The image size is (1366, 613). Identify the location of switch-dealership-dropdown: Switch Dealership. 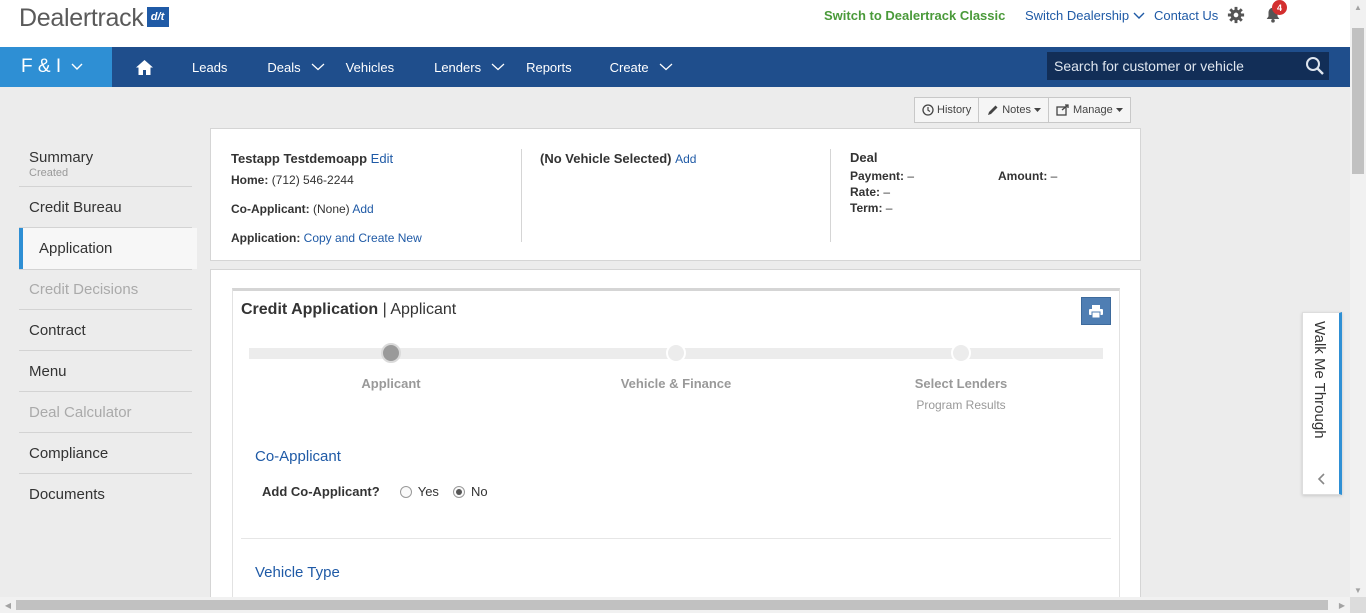
(1085, 15).